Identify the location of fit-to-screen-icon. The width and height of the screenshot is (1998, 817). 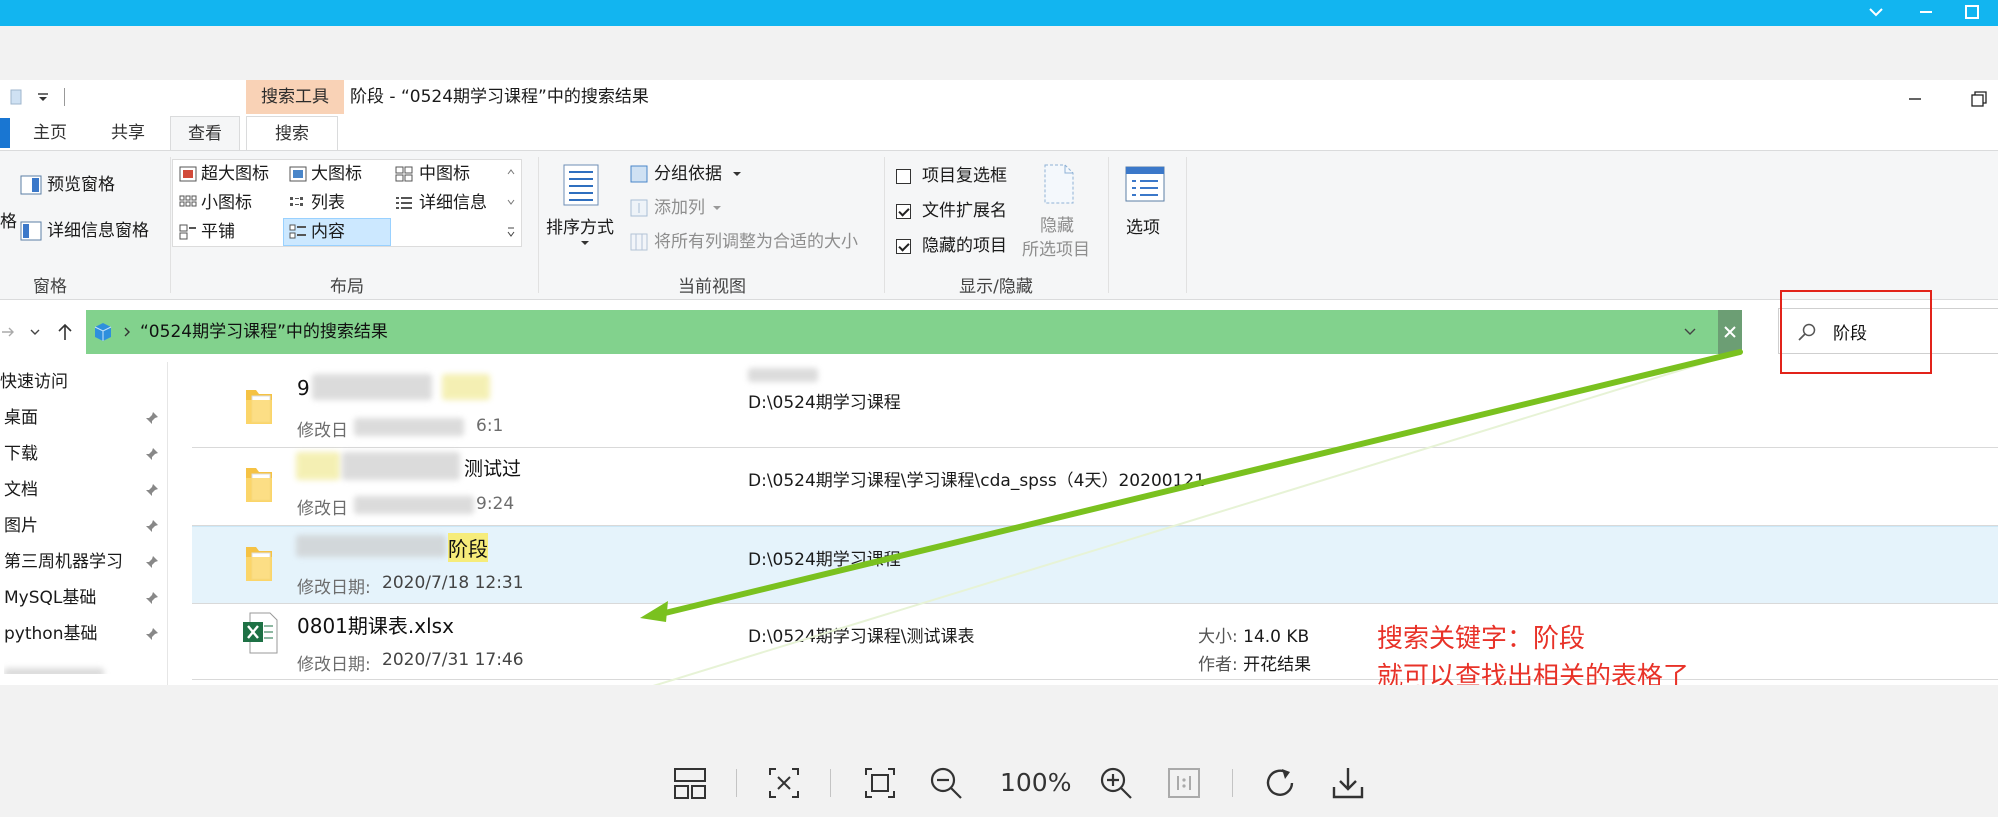
(784, 783).